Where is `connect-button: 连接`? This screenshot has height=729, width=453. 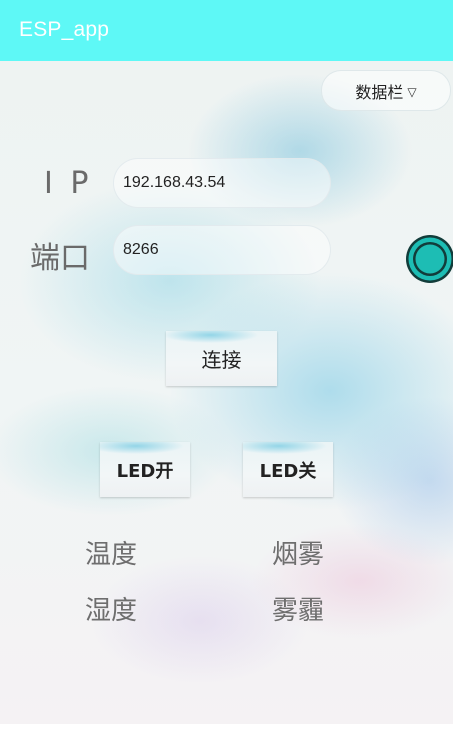 connect-button: 连接 is located at coordinates (221, 358).